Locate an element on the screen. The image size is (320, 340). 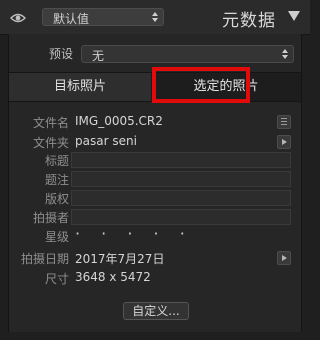
field-row-filename: 文件名 IMG_0005.CR2 is located at coordinates (155, 122).